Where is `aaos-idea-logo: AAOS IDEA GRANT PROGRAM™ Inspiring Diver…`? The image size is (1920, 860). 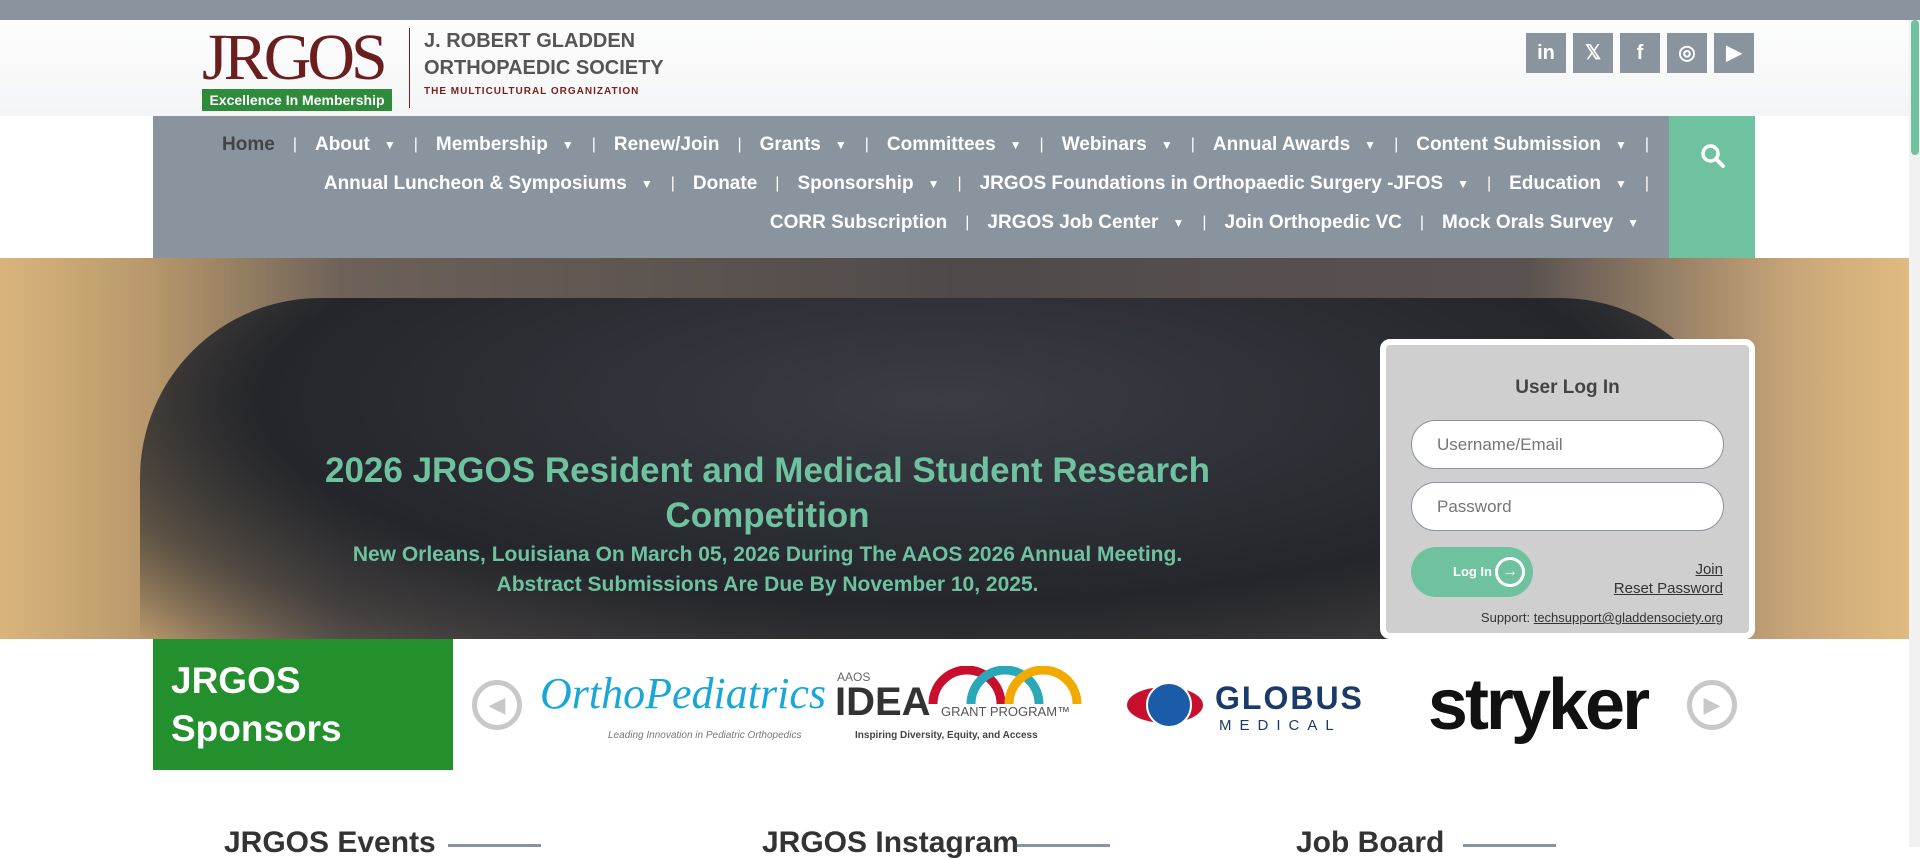 aaos-idea-logo: AAOS IDEA GRANT PROGRAM™ Inspiring Diver… is located at coordinates (960, 705).